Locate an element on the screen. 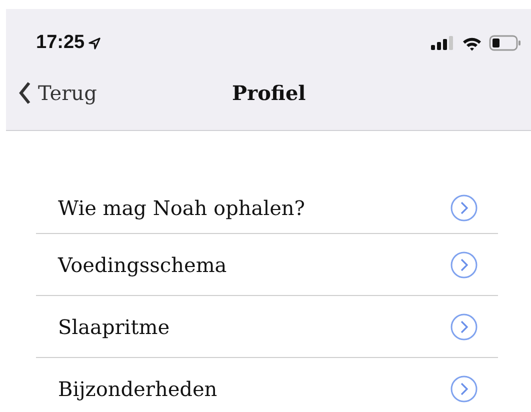  wifi-icon is located at coordinates (472, 43).